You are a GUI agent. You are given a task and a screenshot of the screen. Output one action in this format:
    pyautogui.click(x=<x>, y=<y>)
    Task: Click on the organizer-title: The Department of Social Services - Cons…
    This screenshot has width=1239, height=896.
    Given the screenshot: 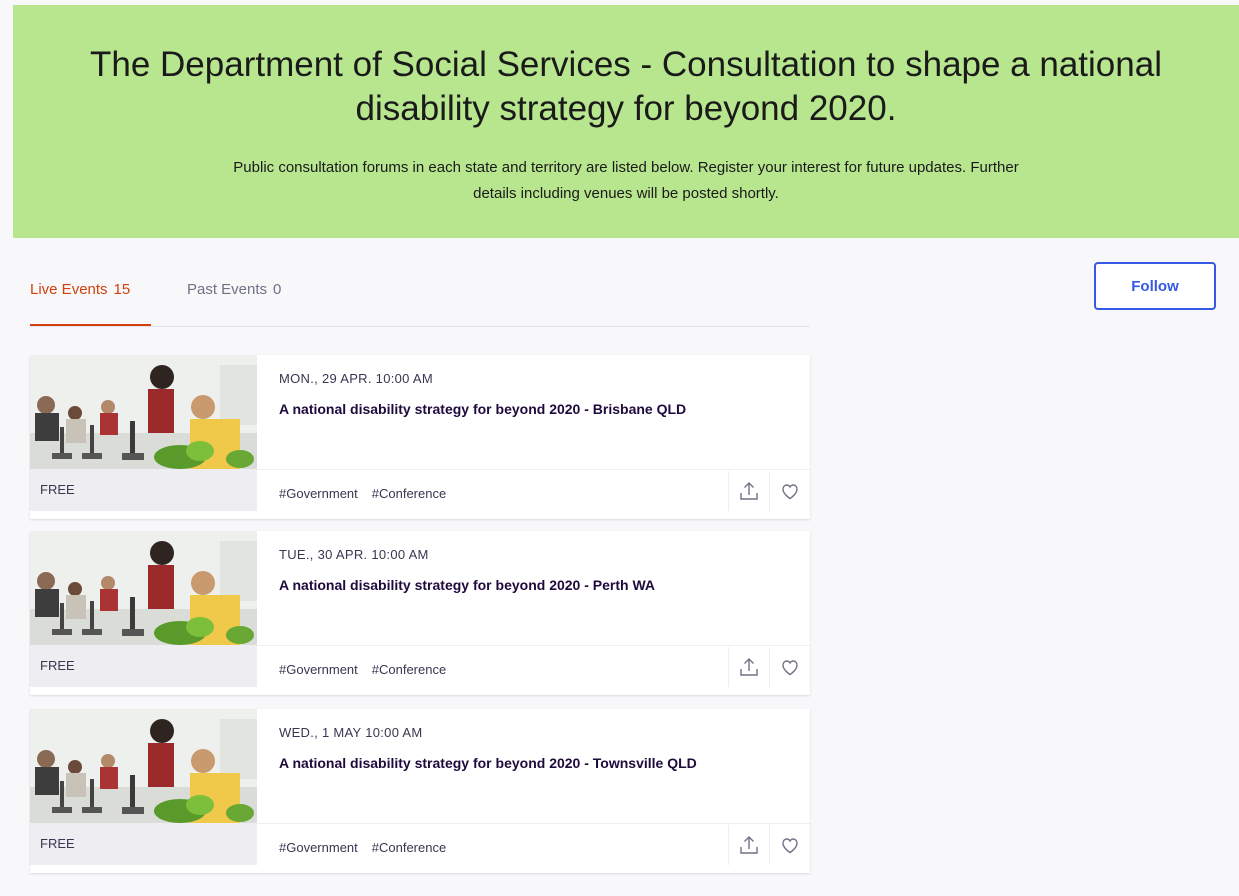 What is the action you would take?
    pyautogui.click(x=626, y=86)
    